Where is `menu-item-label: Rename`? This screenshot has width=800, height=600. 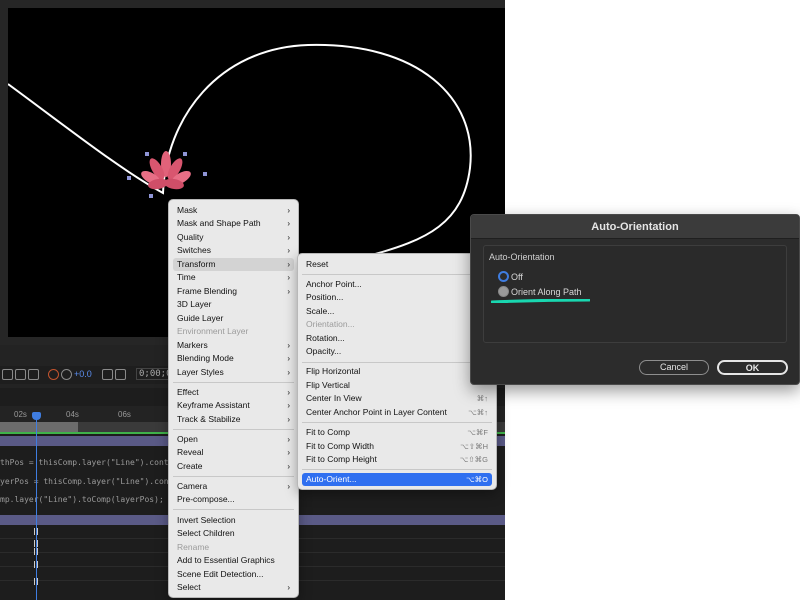 menu-item-label: Rename is located at coordinates (193, 547).